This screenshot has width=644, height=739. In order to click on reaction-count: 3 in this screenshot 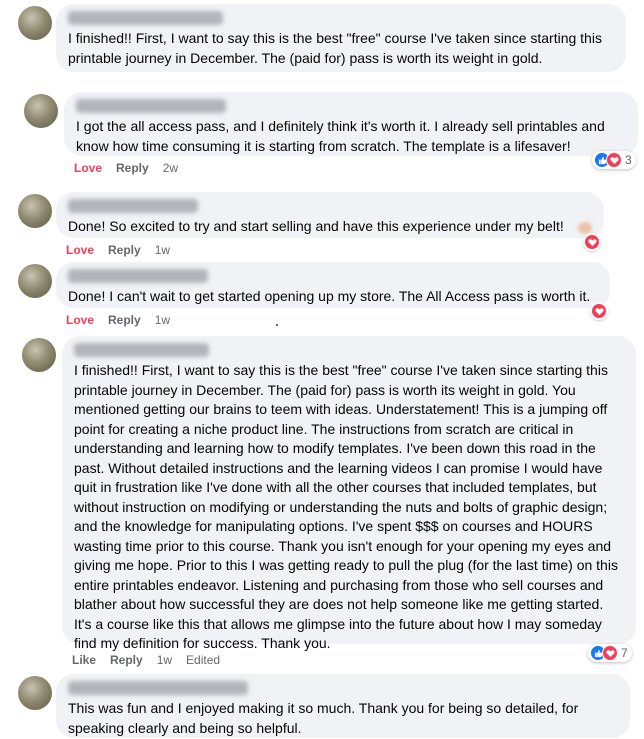, I will do `click(628, 160)`.